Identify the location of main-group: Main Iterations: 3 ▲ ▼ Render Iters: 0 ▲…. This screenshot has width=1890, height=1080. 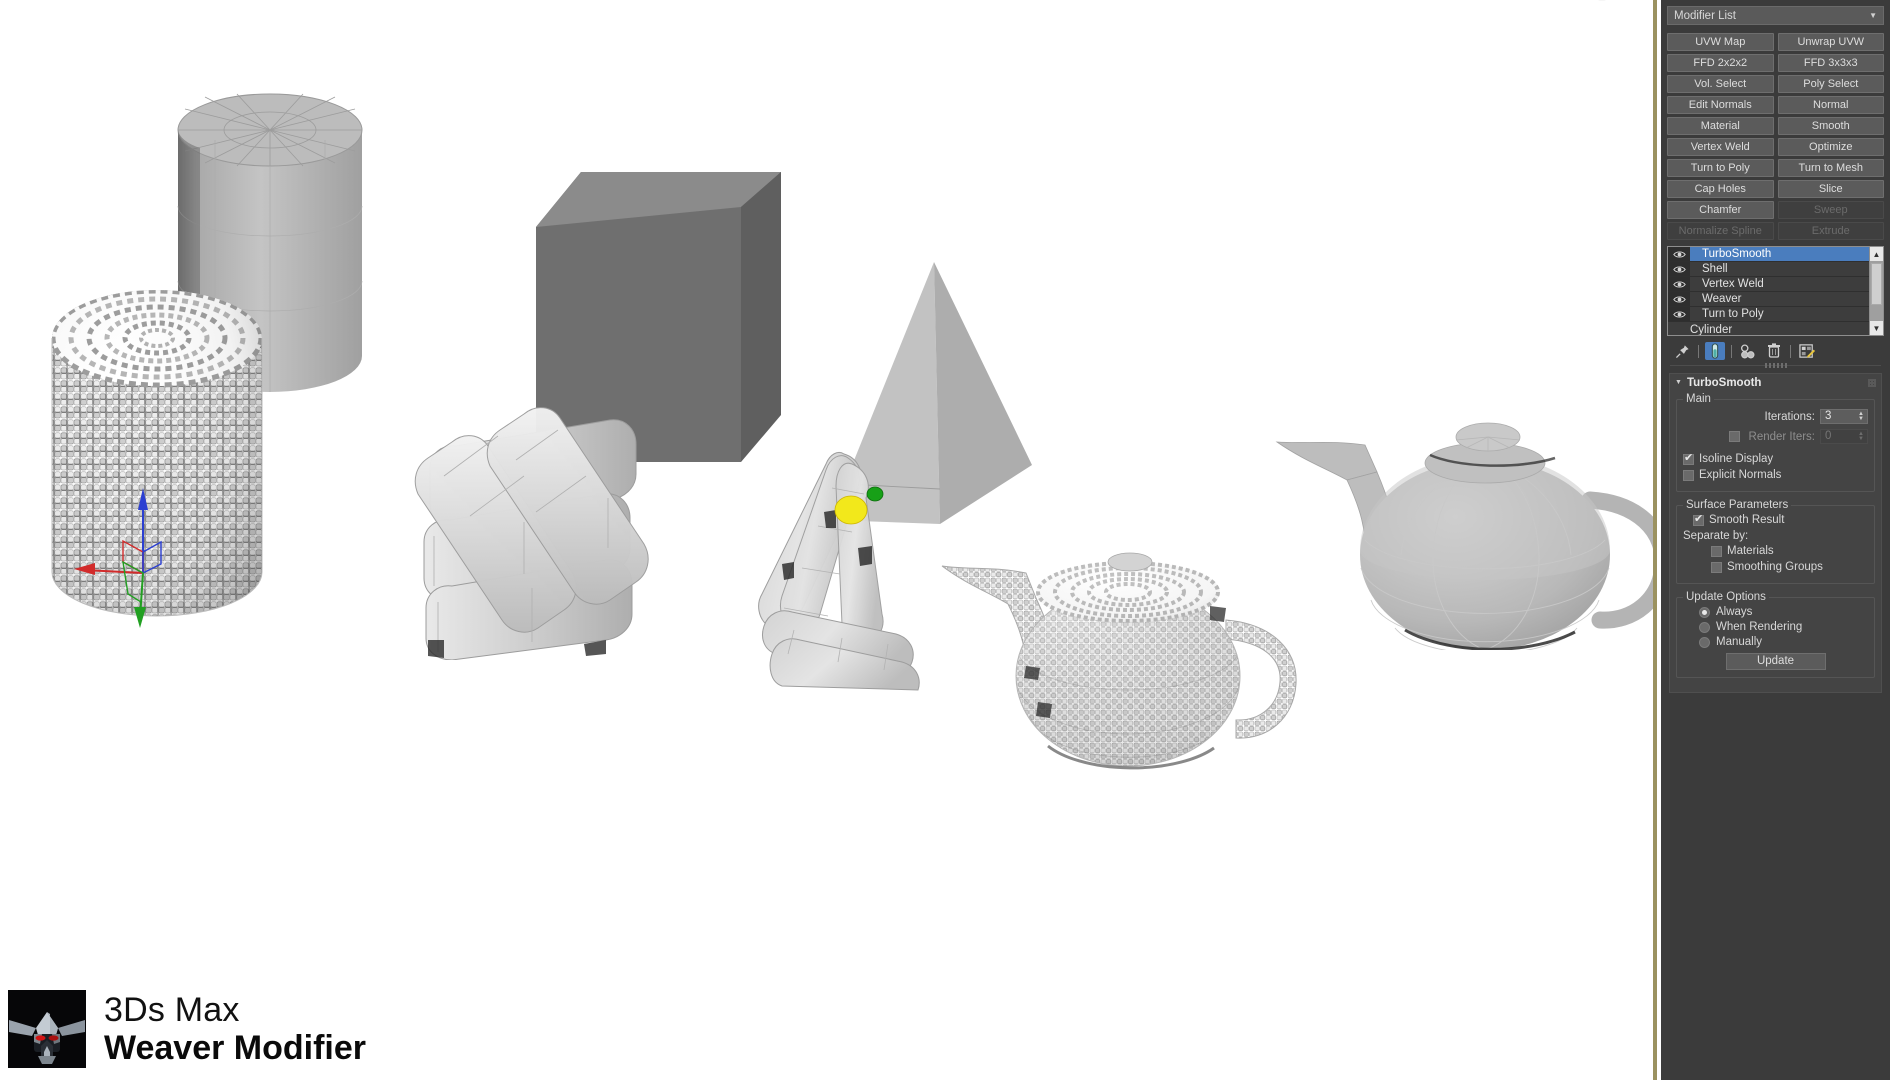
(1775, 442).